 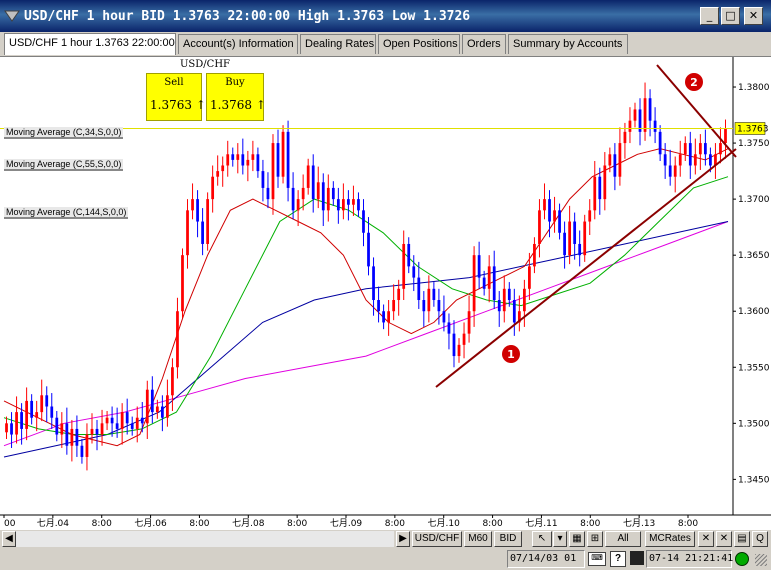 I want to click on cursor-tool-icon: ↖, so click(x=542, y=539).